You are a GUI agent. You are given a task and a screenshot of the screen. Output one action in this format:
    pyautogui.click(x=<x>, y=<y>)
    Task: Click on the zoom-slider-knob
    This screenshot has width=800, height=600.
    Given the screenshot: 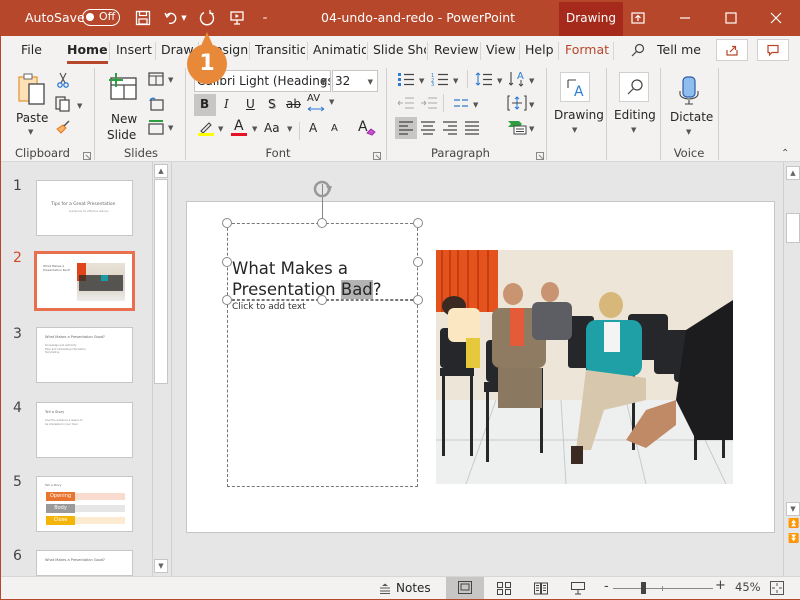 What is the action you would take?
    pyautogui.click(x=643, y=588)
    